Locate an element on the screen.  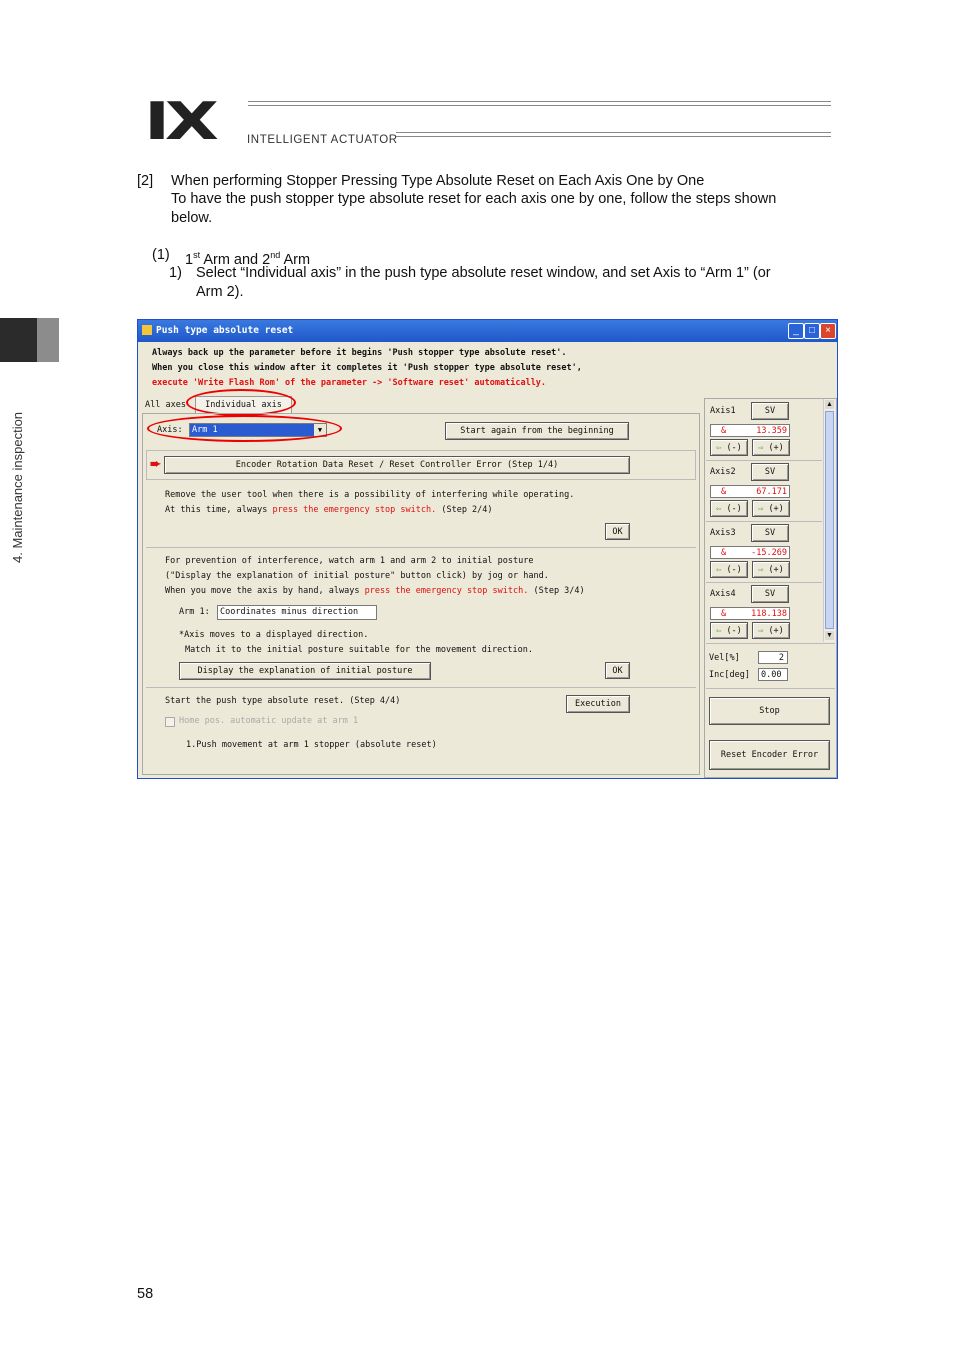
axis4-sv-button: SV is located at coordinates (770, 594).